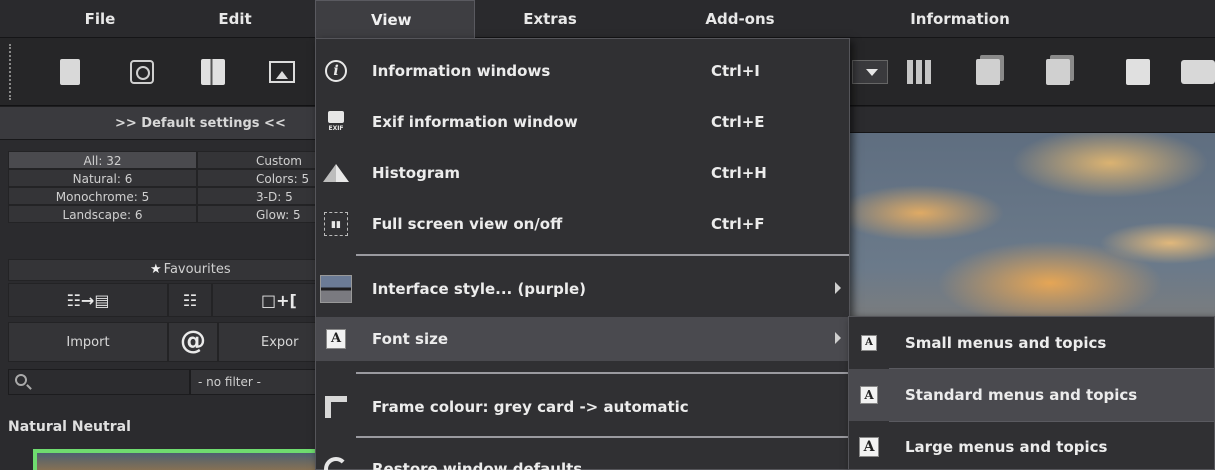 The image size is (1215, 470). I want to click on history-button, so click(142, 72).